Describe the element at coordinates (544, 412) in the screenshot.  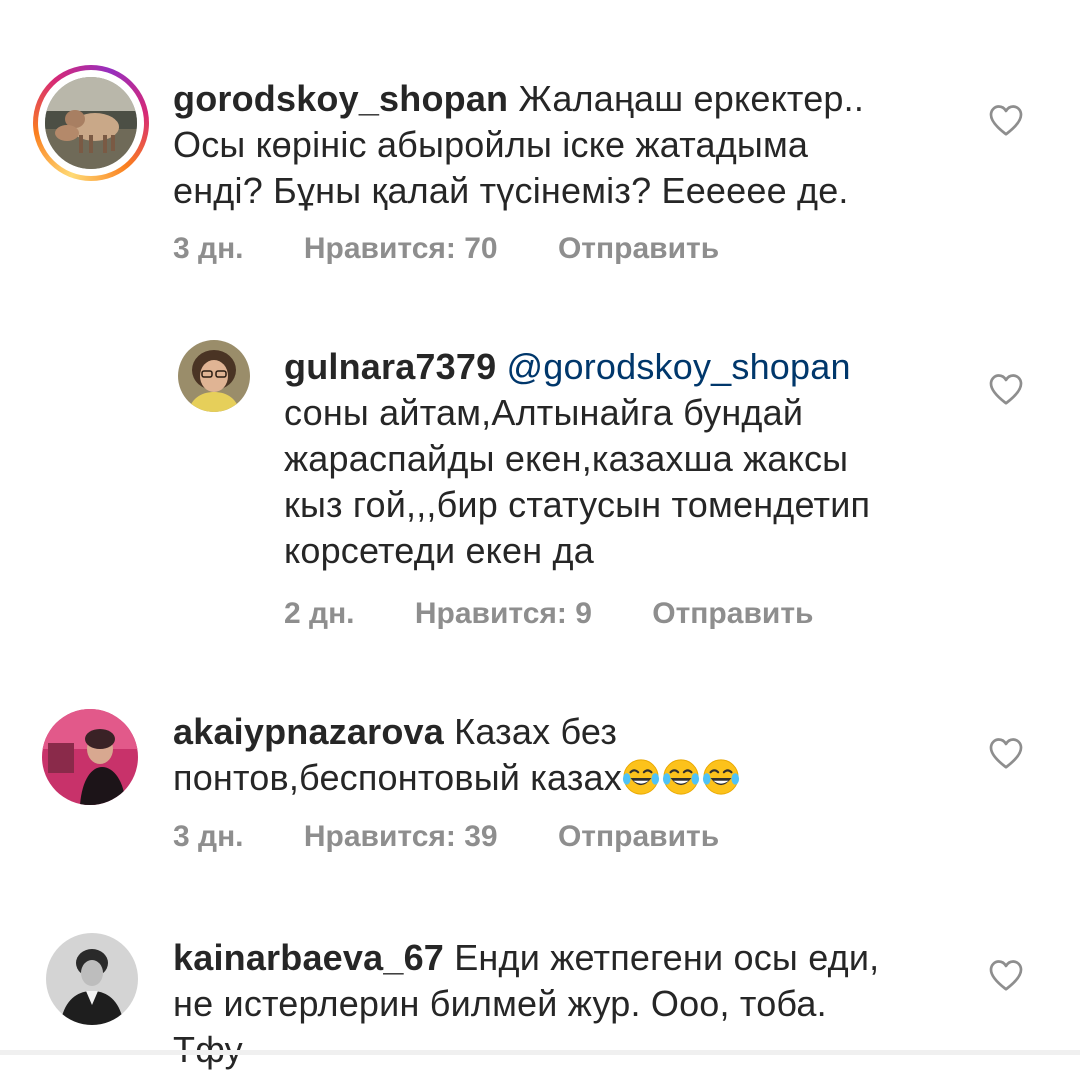
I see `comment-text: соны айтам,Алтынайга бундай` at that location.